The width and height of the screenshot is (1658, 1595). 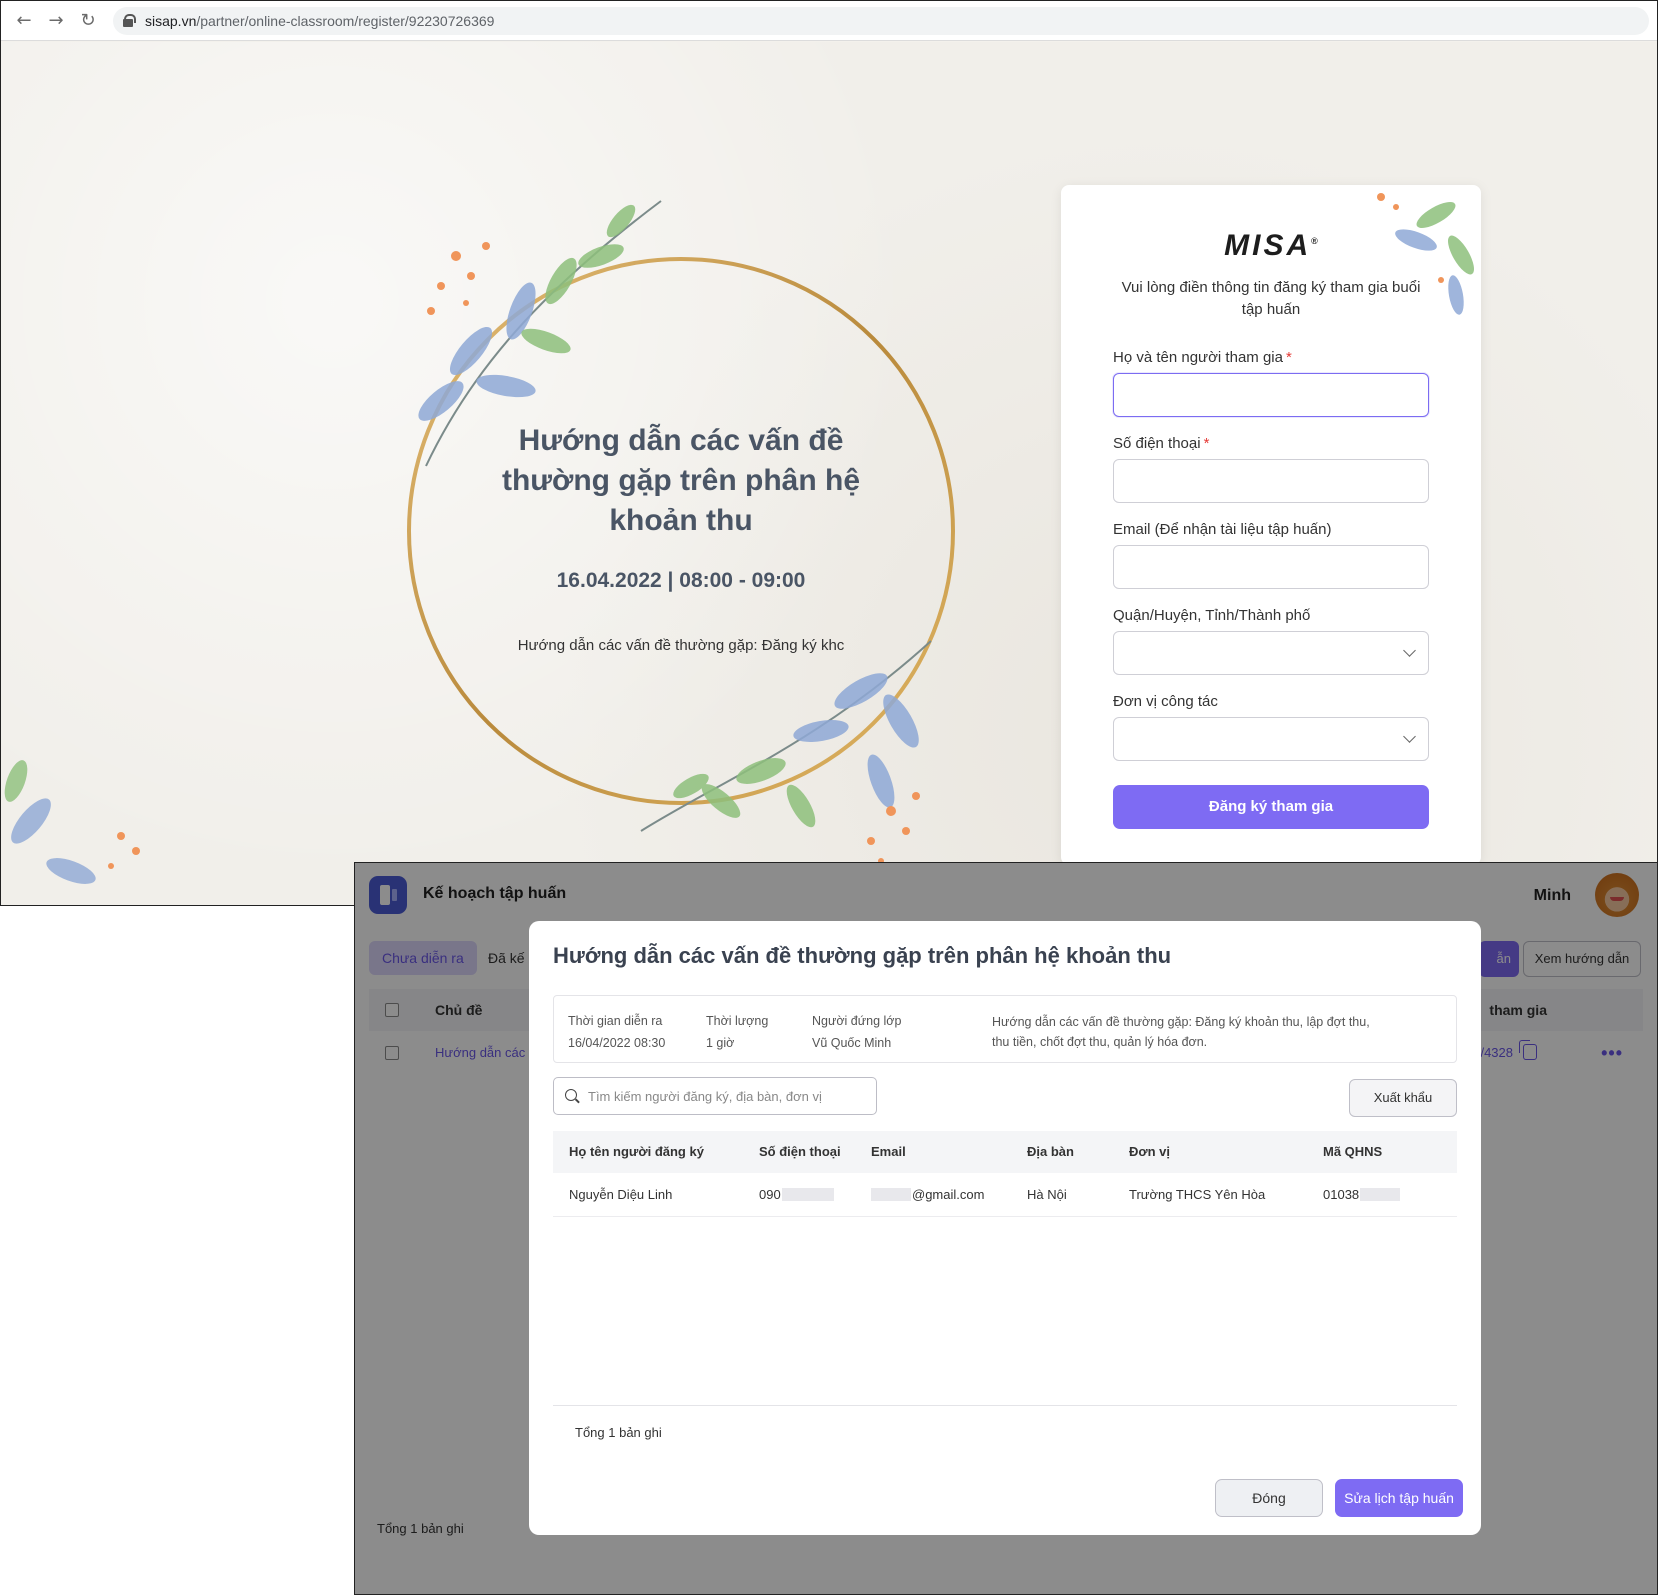 I want to click on info-time: Thời gian diễn ra 16/04/2022 08:30, so click(x=617, y=1032).